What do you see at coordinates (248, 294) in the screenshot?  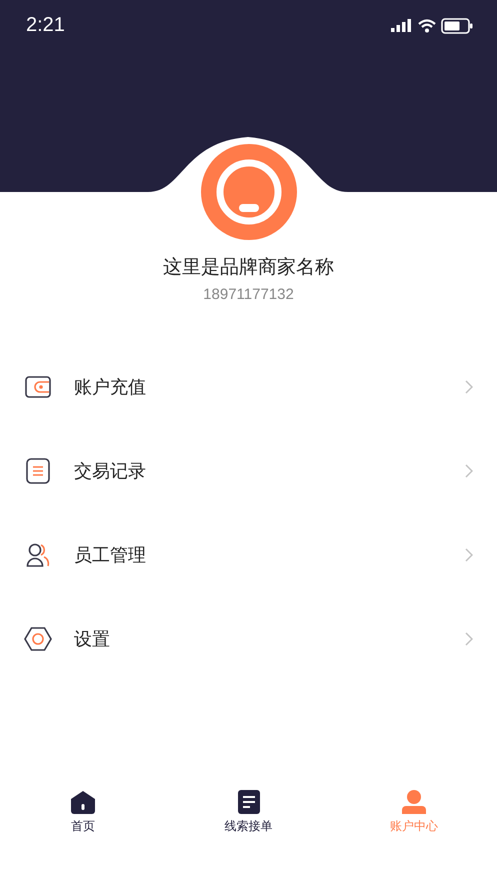 I see `phone-number: 18971177132` at bounding box center [248, 294].